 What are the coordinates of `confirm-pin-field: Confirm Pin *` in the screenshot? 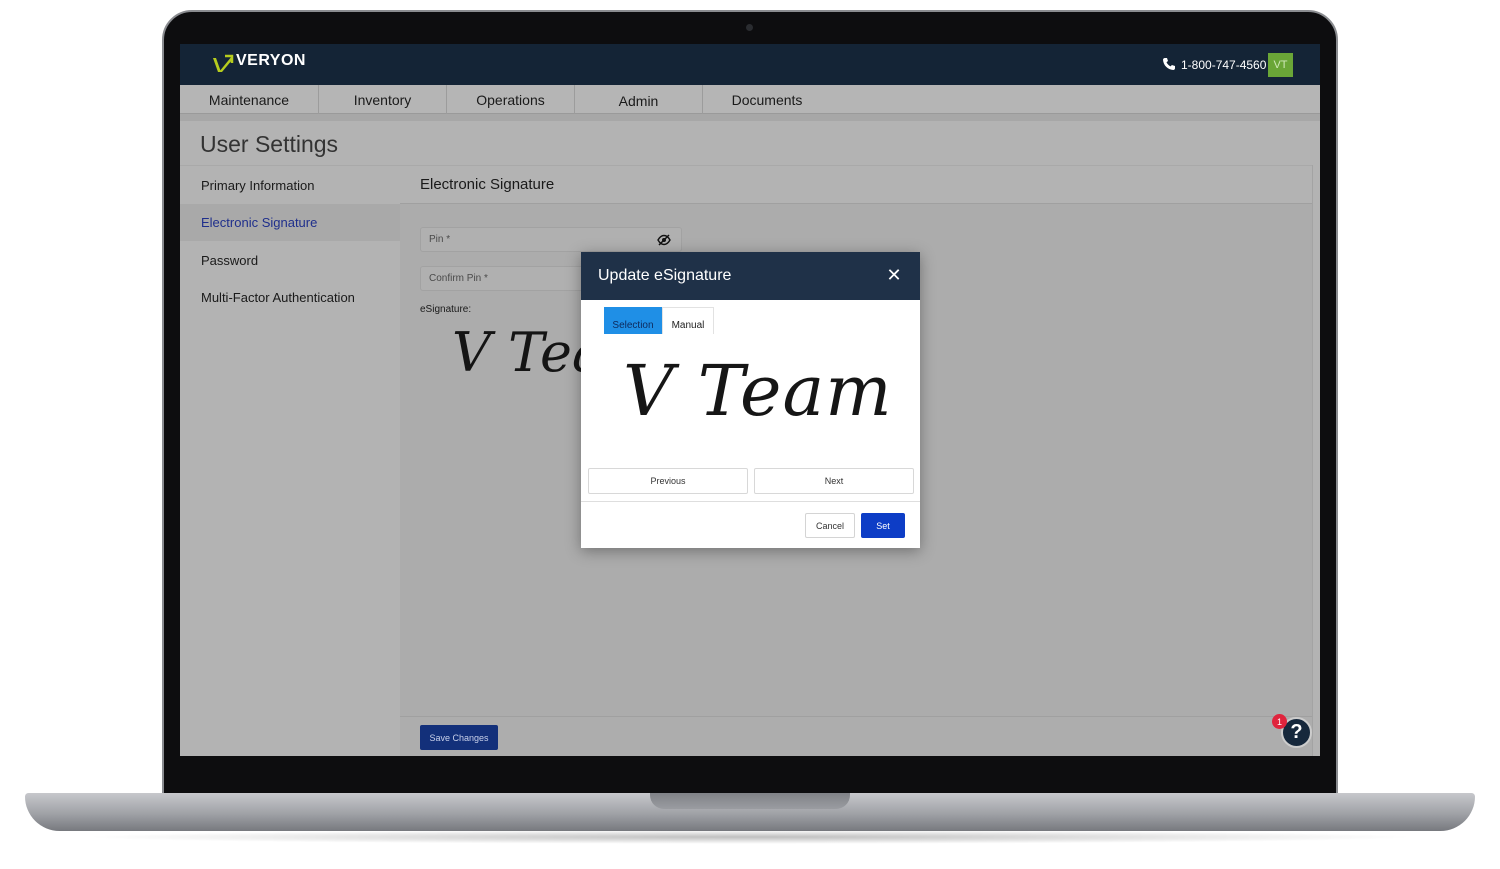 It's located at (510, 278).